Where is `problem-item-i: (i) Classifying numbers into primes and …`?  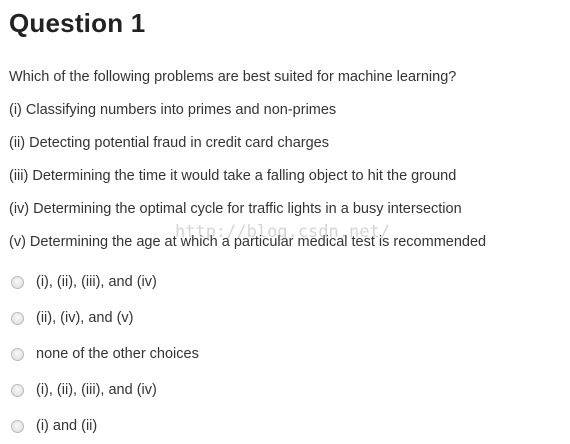
problem-item-i: (i) Classifying numbers into primes and … is located at coordinates (173, 110).